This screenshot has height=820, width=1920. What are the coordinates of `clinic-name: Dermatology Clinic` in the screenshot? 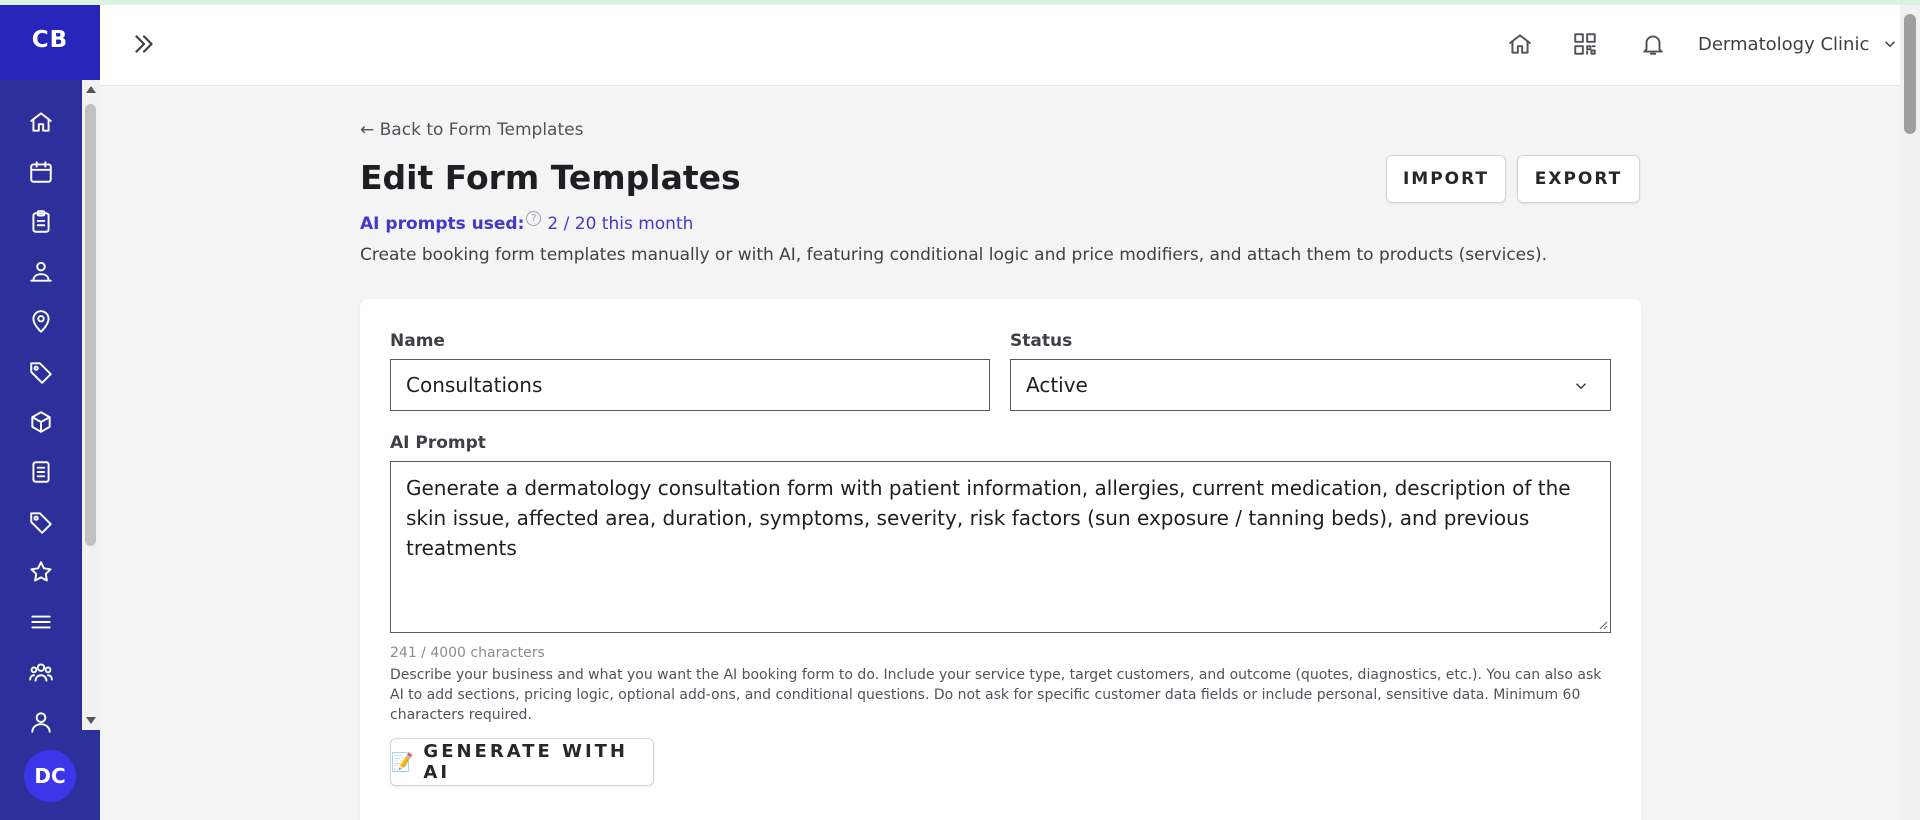 It's located at (1784, 44).